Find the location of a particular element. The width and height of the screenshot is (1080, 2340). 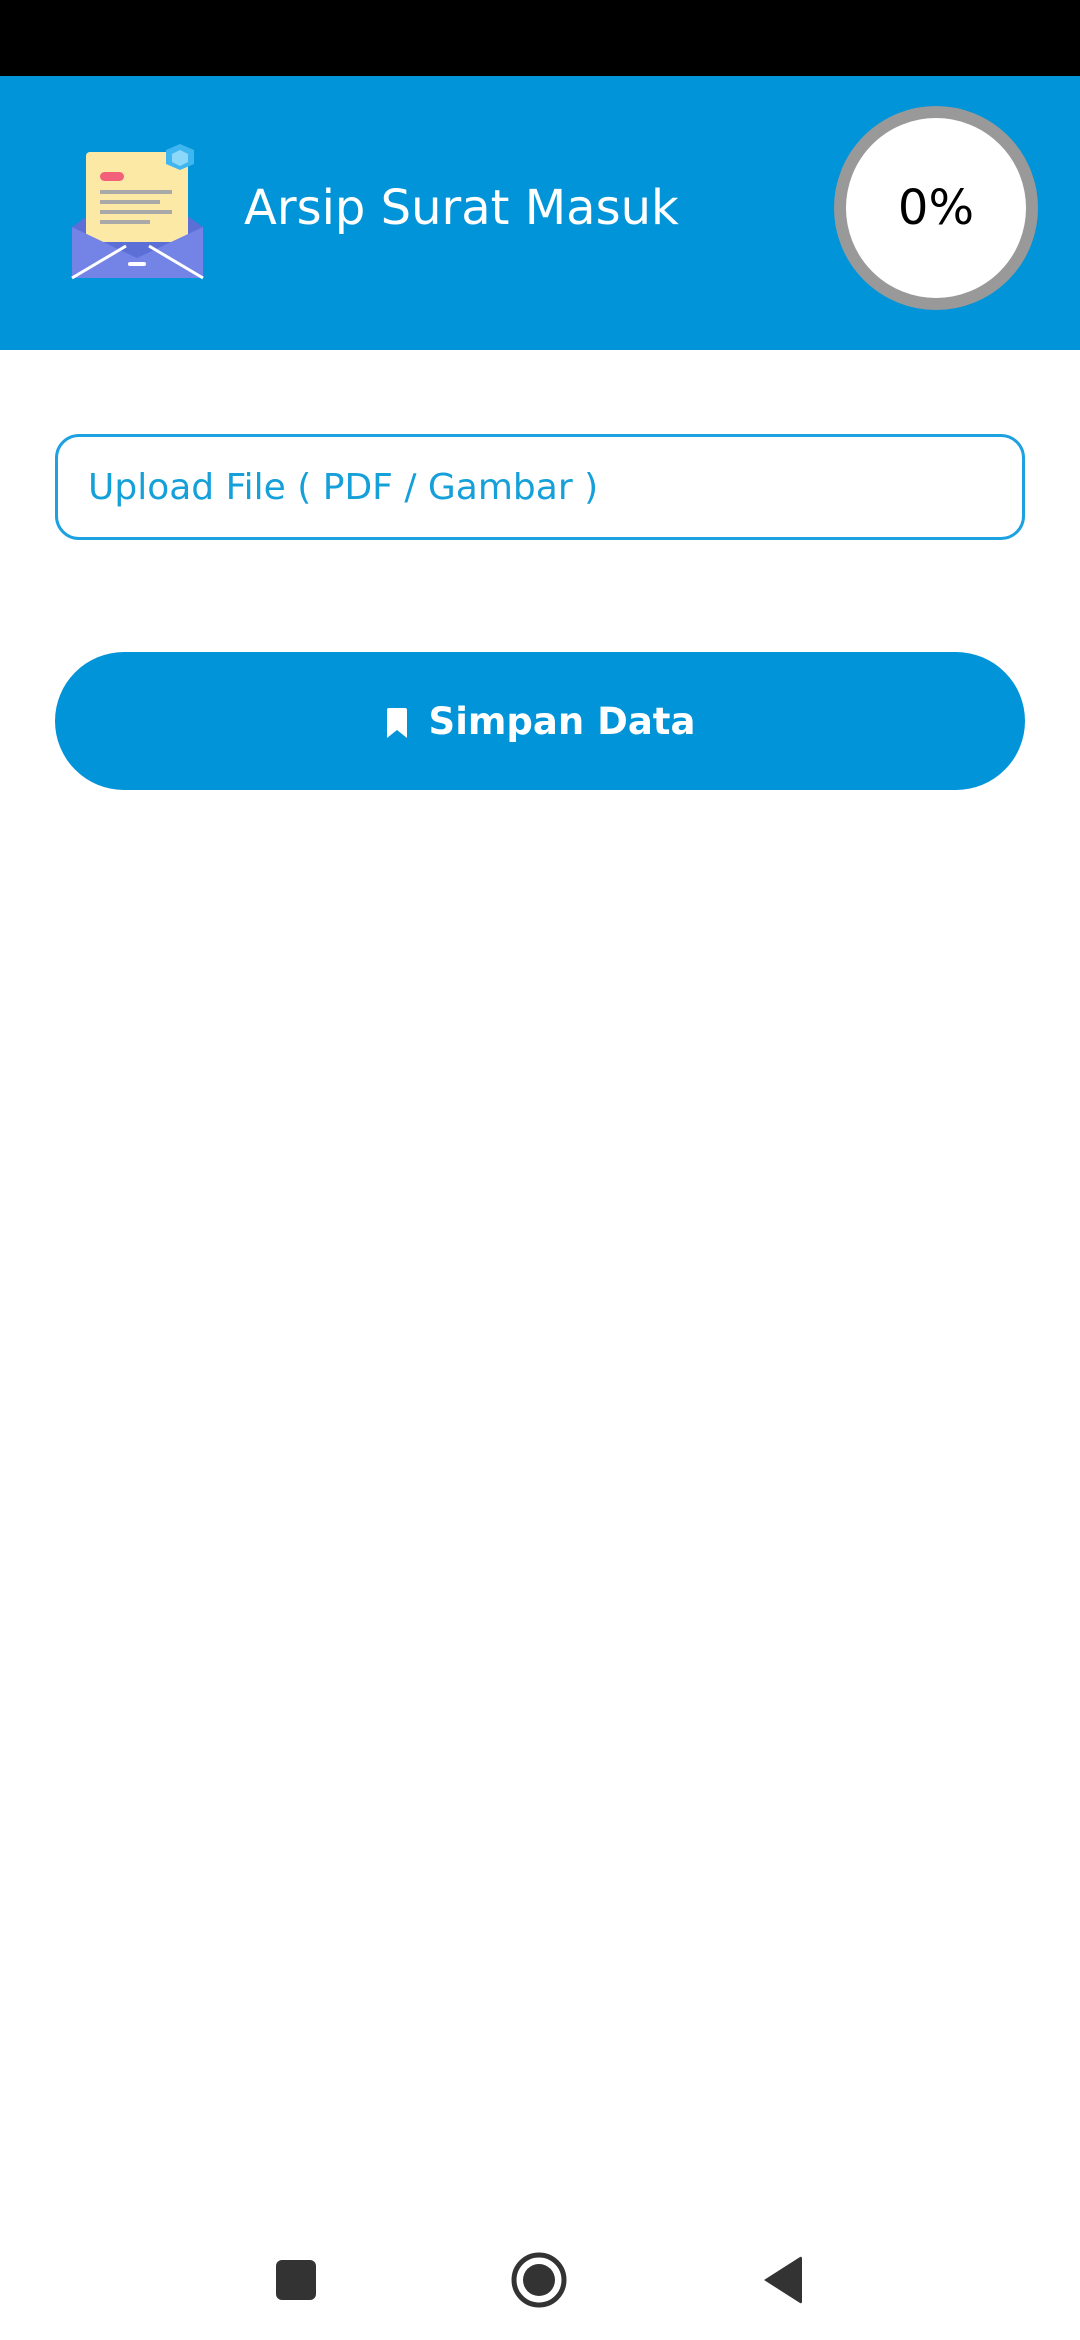

home-button is located at coordinates (539, 2280).